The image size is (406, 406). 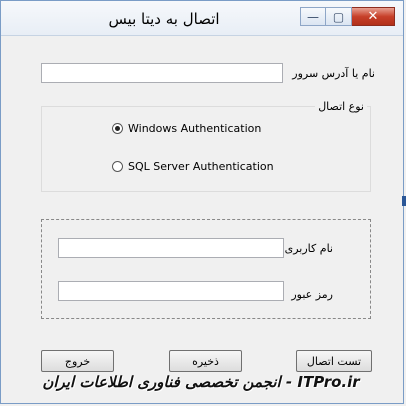 What do you see at coordinates (308, 248) in the screenshot?
I see `username-label: نام کاربری` at bounding box center [308, 248].